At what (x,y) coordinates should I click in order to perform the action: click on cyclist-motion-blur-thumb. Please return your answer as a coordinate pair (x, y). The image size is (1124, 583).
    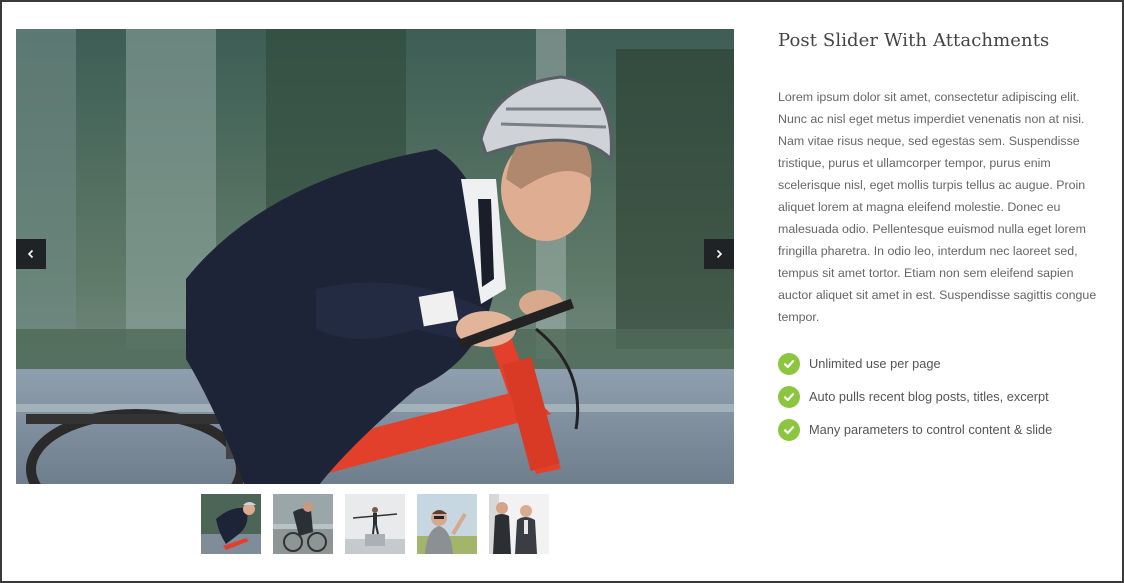
    Looking at the image, I should click on (303, 524).